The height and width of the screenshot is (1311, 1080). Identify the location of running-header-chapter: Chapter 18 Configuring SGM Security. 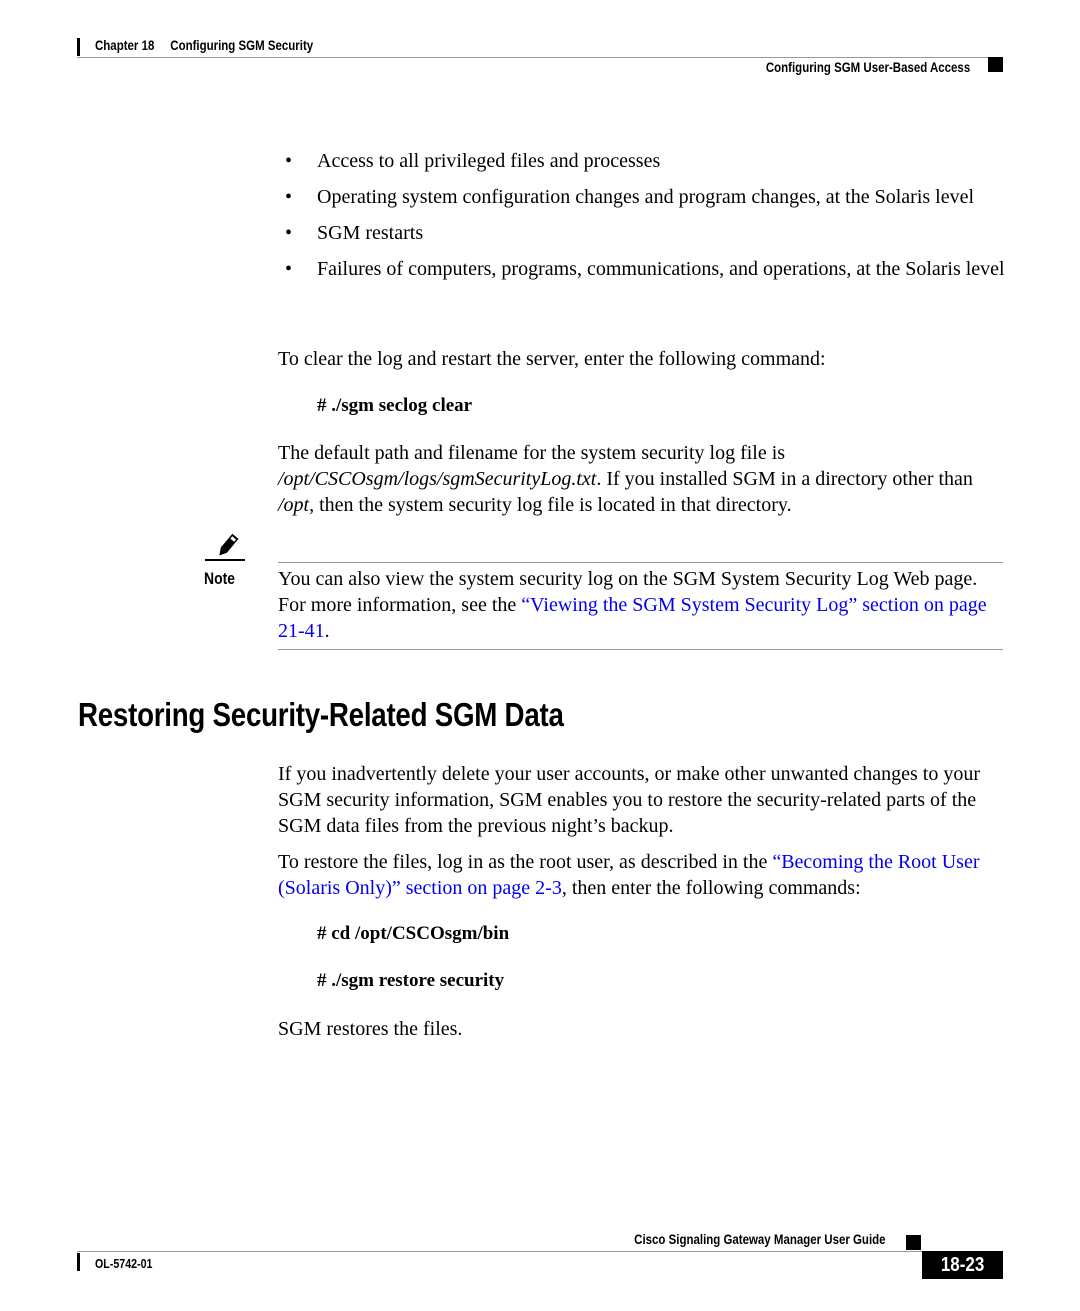
(204, 45).